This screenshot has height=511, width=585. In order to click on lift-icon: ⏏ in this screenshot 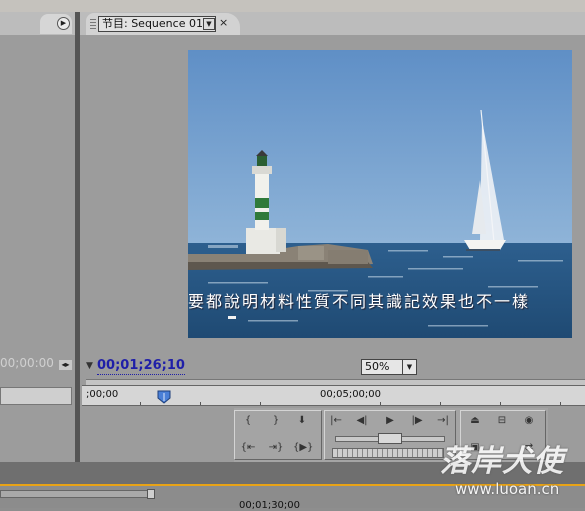, I will do `click(475, 421)`.